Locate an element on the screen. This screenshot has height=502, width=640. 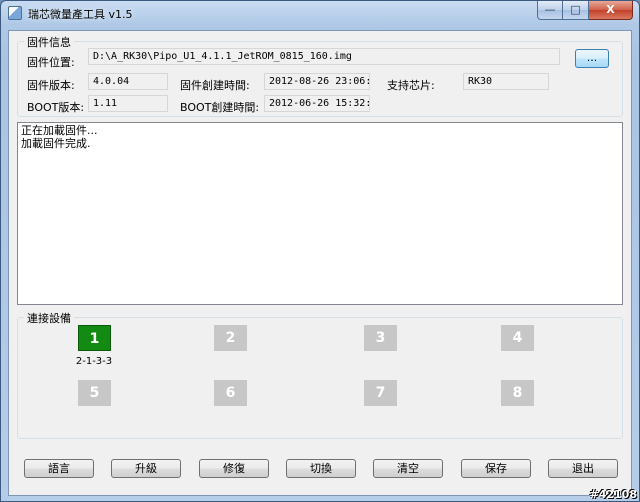
device-slot-1-id: 2-1-3-3 is located at coordinates (94, 361).